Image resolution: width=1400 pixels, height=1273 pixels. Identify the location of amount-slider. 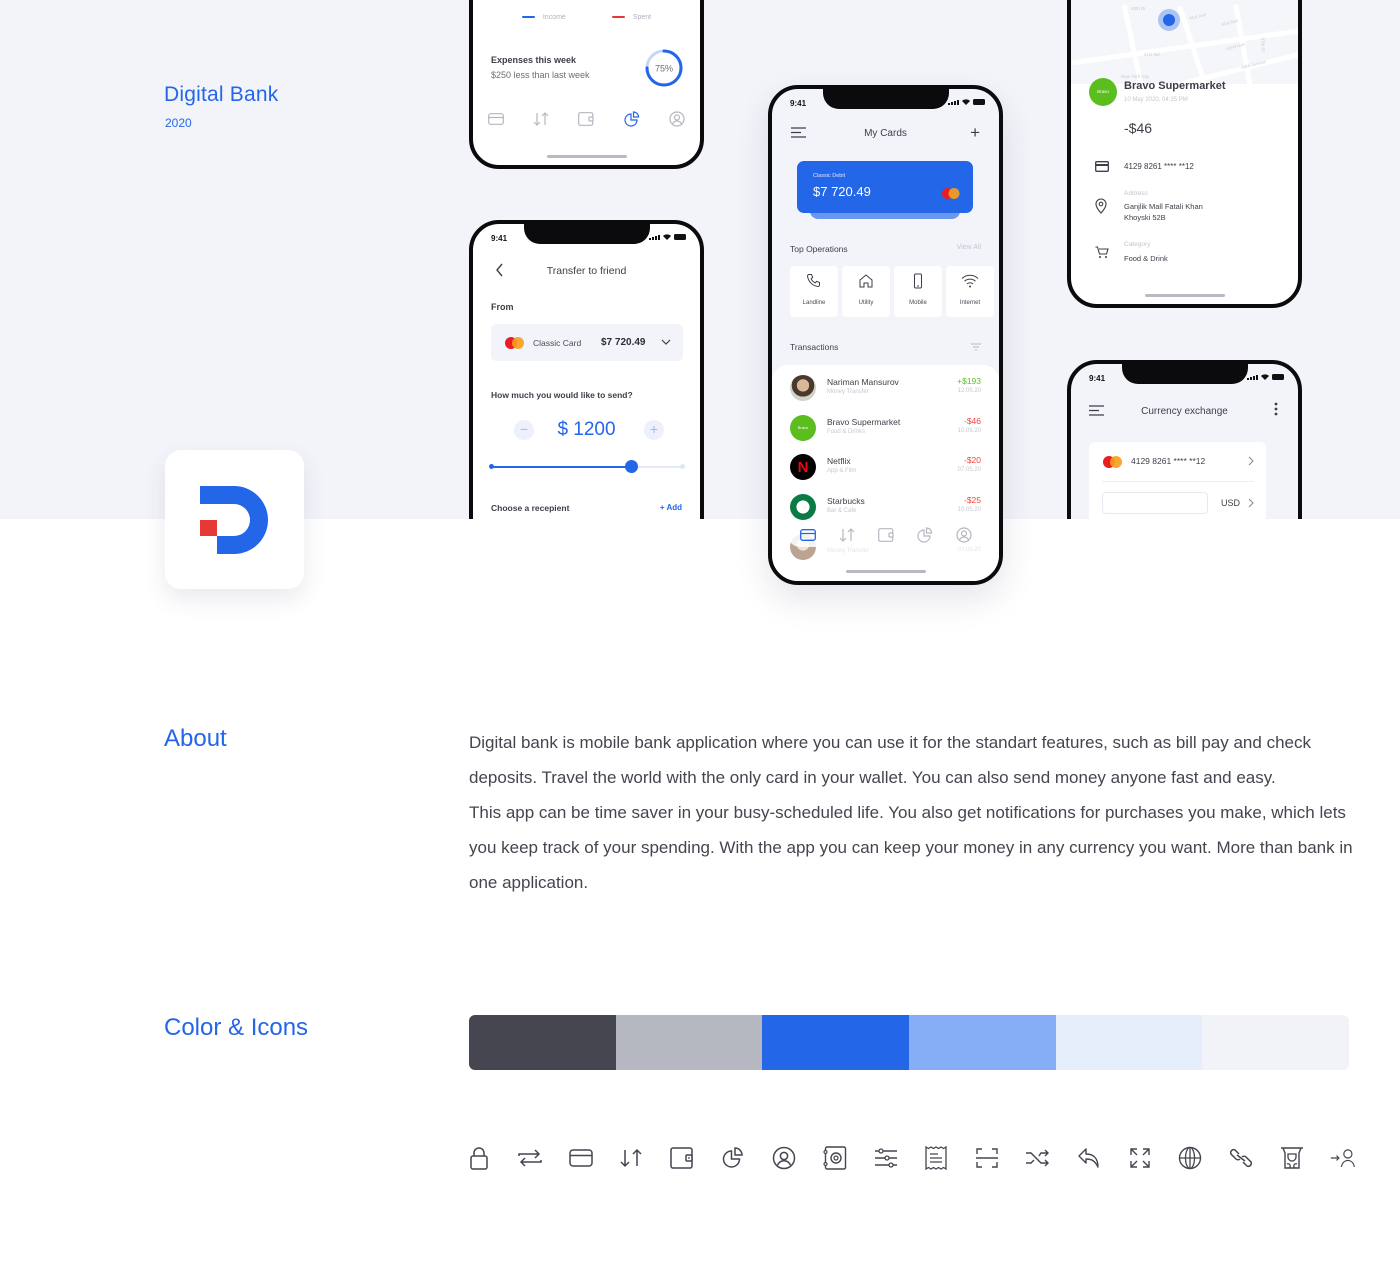
(587, 466).